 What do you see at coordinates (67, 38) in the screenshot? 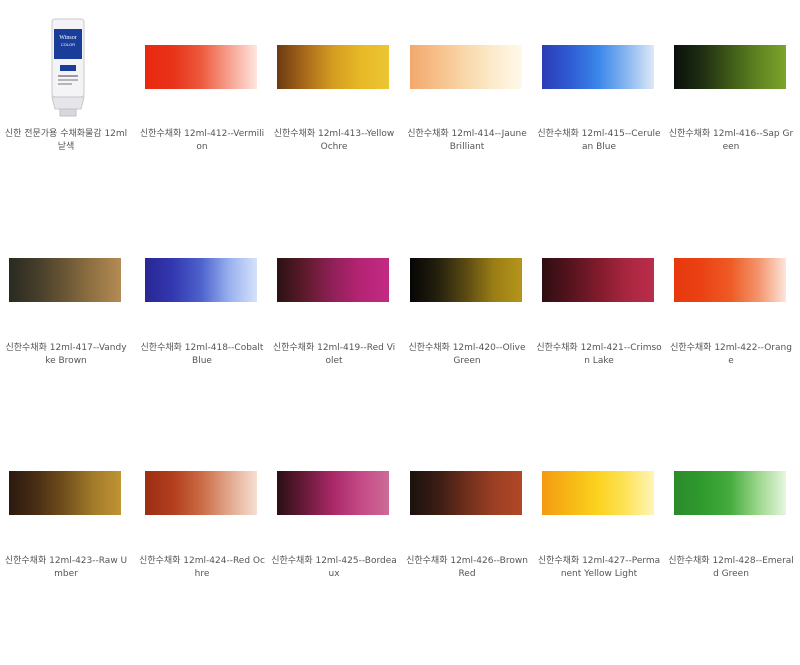
I see `tube-brand-text: Winsor` at bounding box center [67, 38].